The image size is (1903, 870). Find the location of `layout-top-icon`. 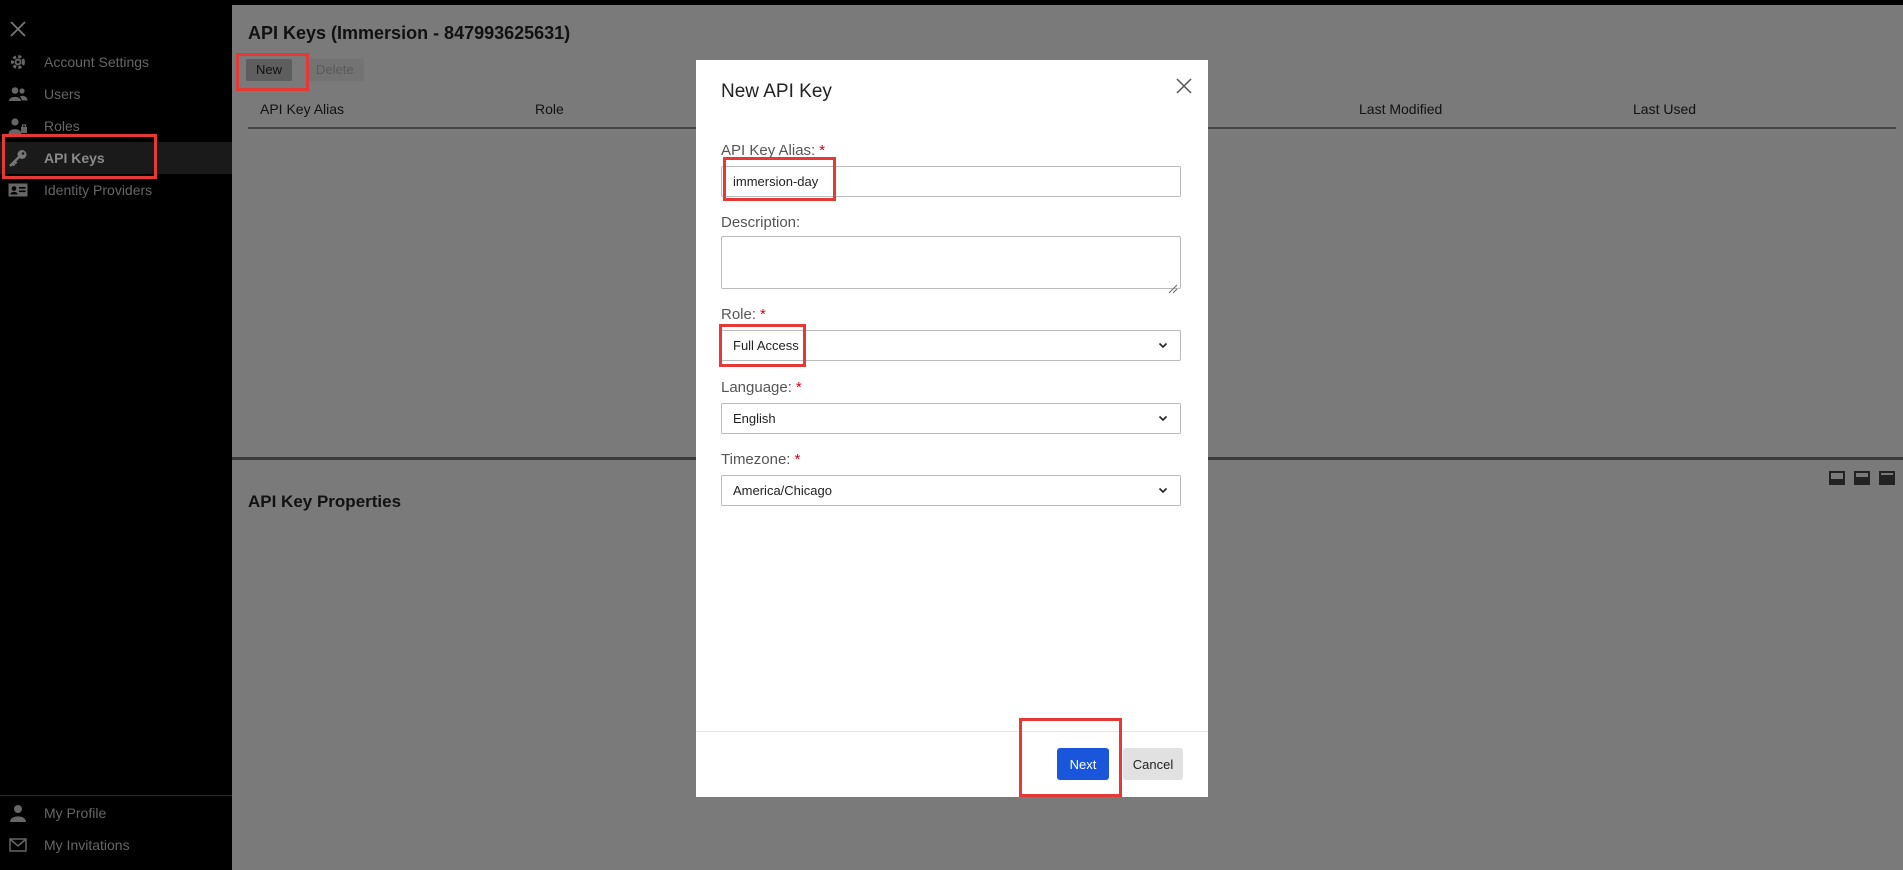

layout-top-icon is located at coordinates (1887, 478).